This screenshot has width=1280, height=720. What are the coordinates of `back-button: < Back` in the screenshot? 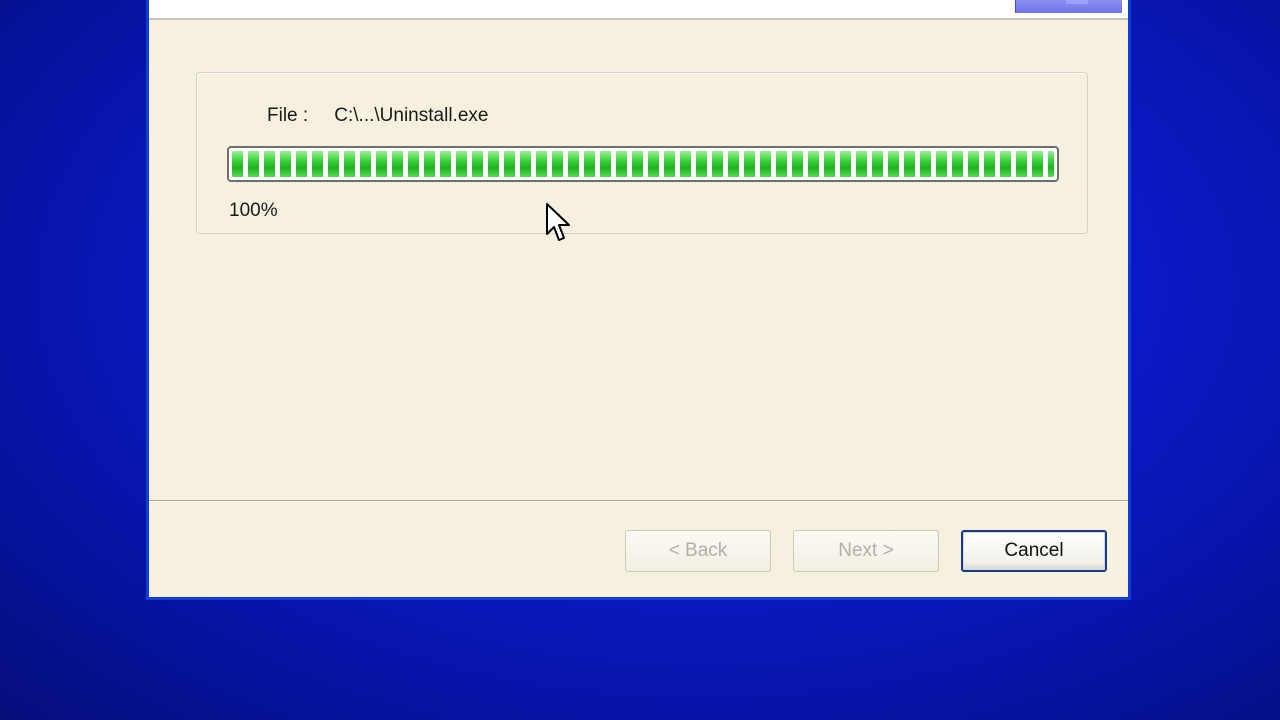 It's located at (698, 551).